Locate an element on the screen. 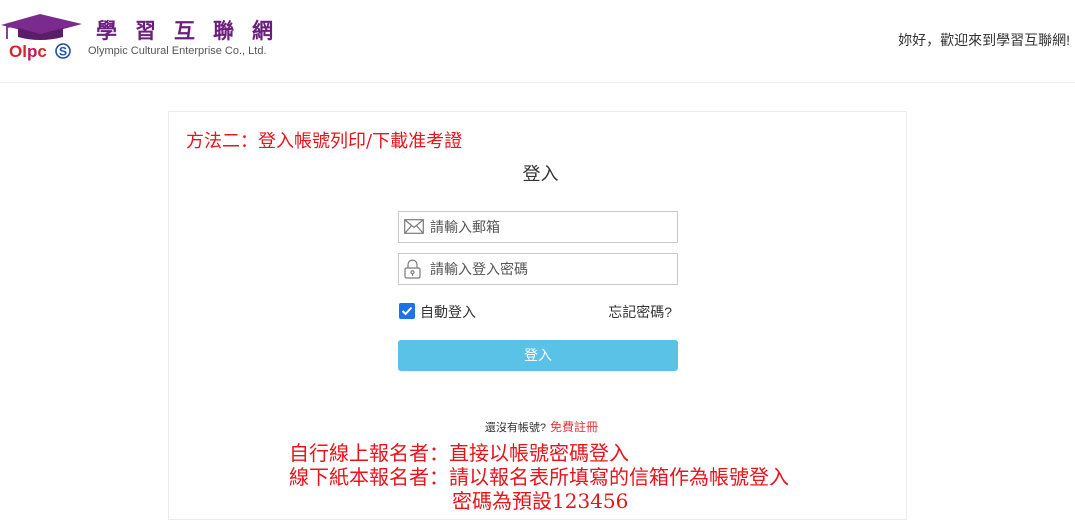 The height and width of the screenshot is (522, 1075). forgot-password-link: 忘記密碼? is located at coordinates (640, 312).